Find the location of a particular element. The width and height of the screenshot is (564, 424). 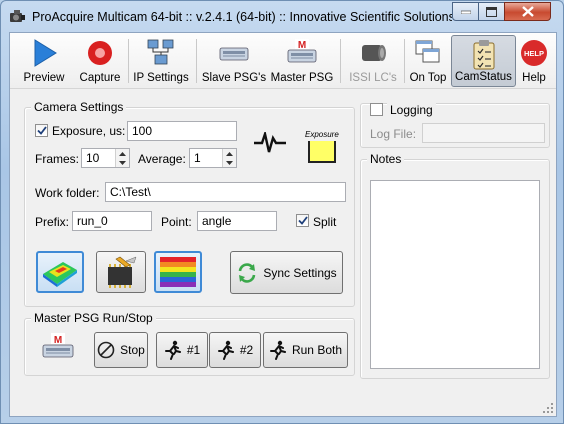

frames-label: Frames: is located at coordinates (57, 159).